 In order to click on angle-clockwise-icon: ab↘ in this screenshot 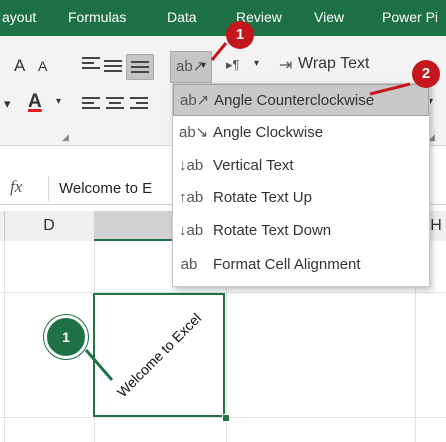, I will do `click(194, 132)`.